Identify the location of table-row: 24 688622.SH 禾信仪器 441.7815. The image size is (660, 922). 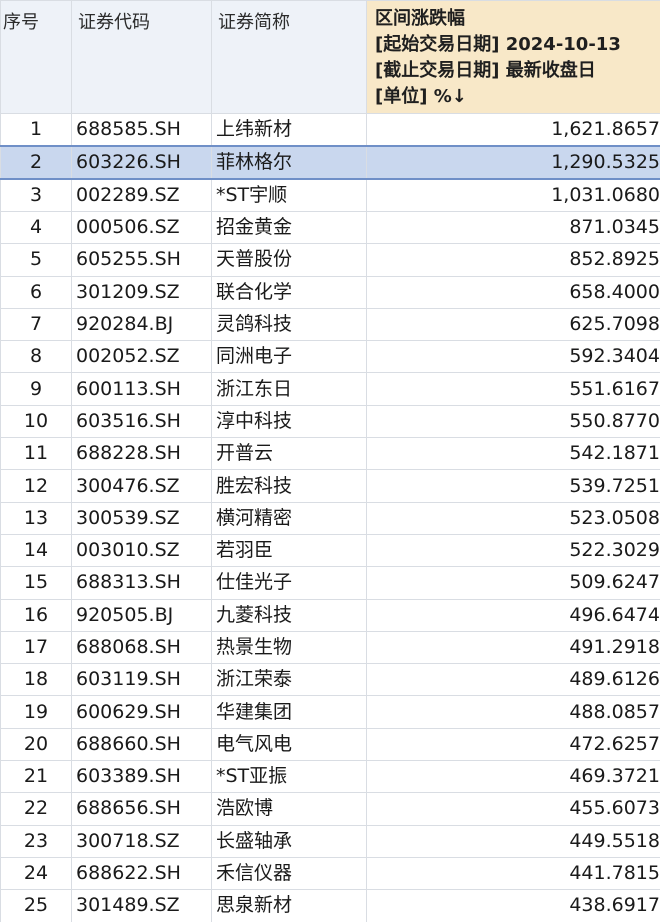
(330, 873).